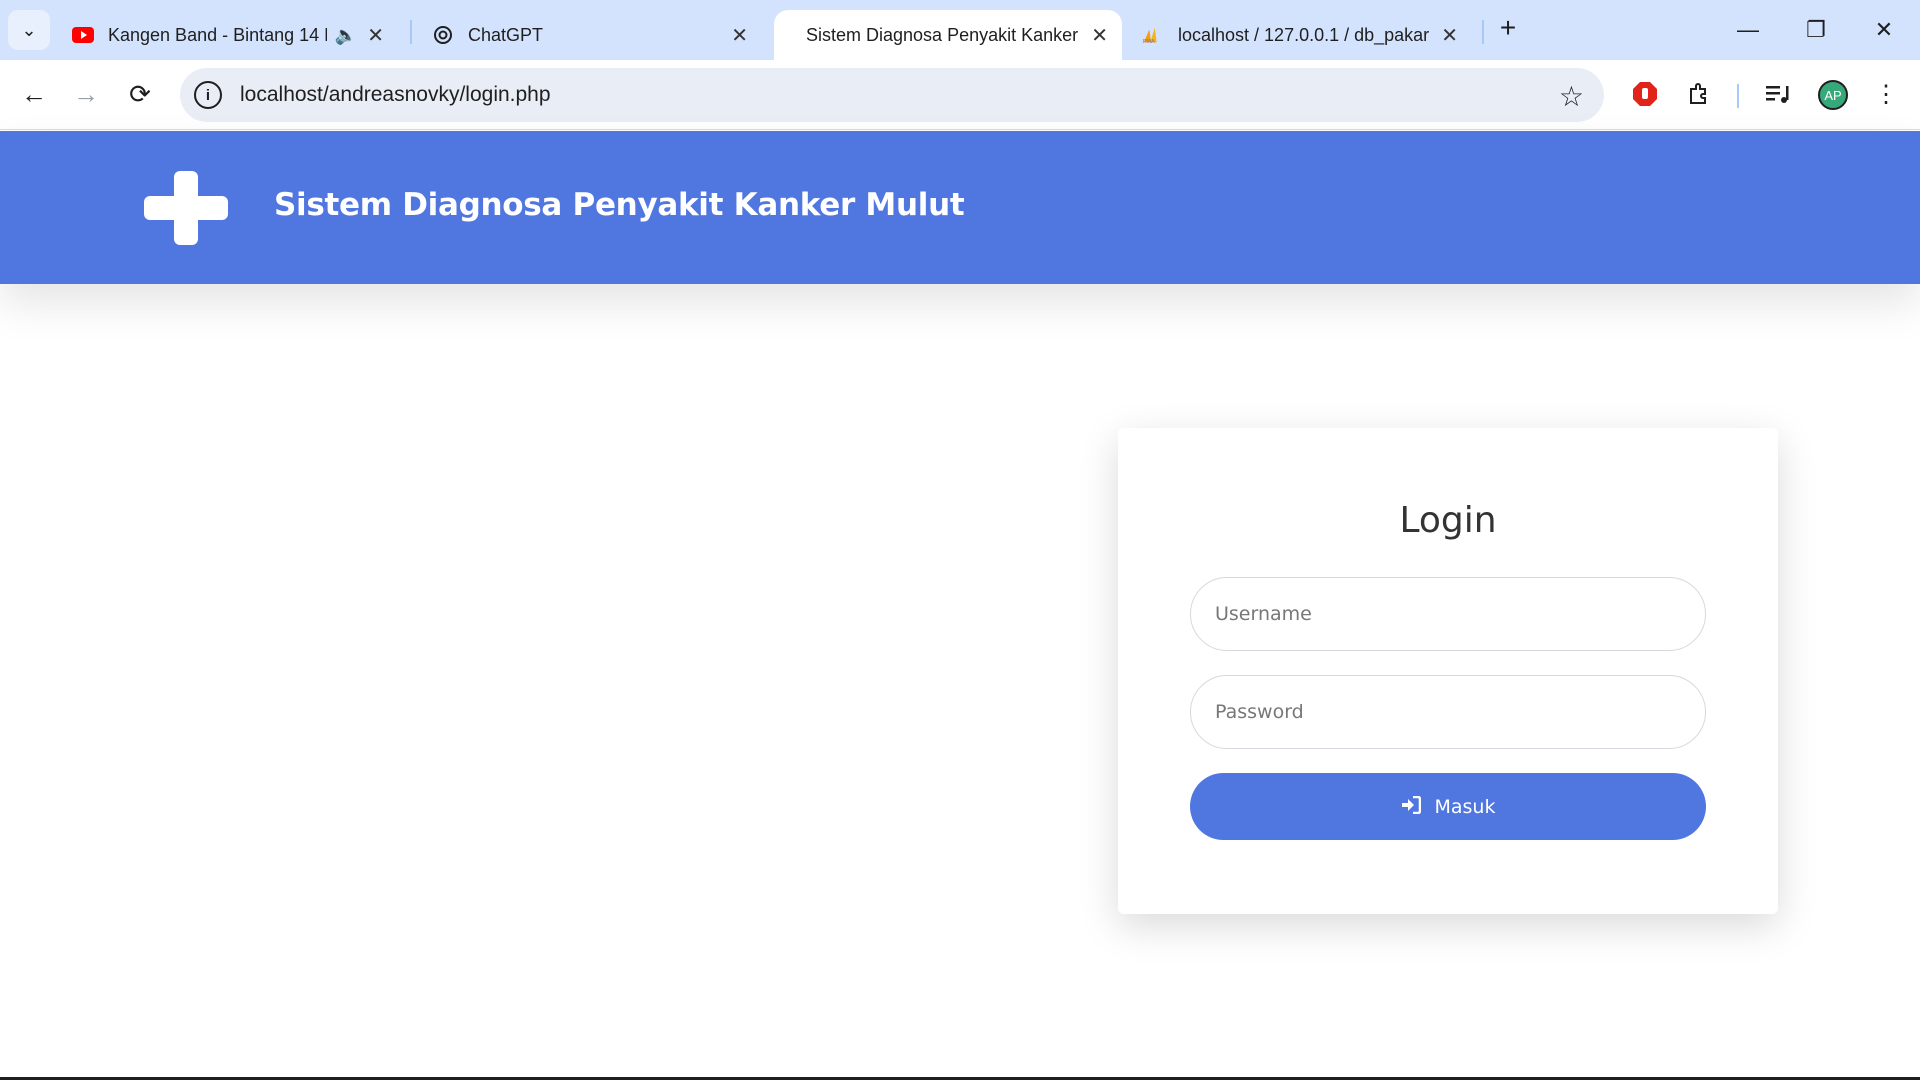 This screenshot has height=1080, width=1920. I want to click on adblock-extension-icon, so click(1645, 94).